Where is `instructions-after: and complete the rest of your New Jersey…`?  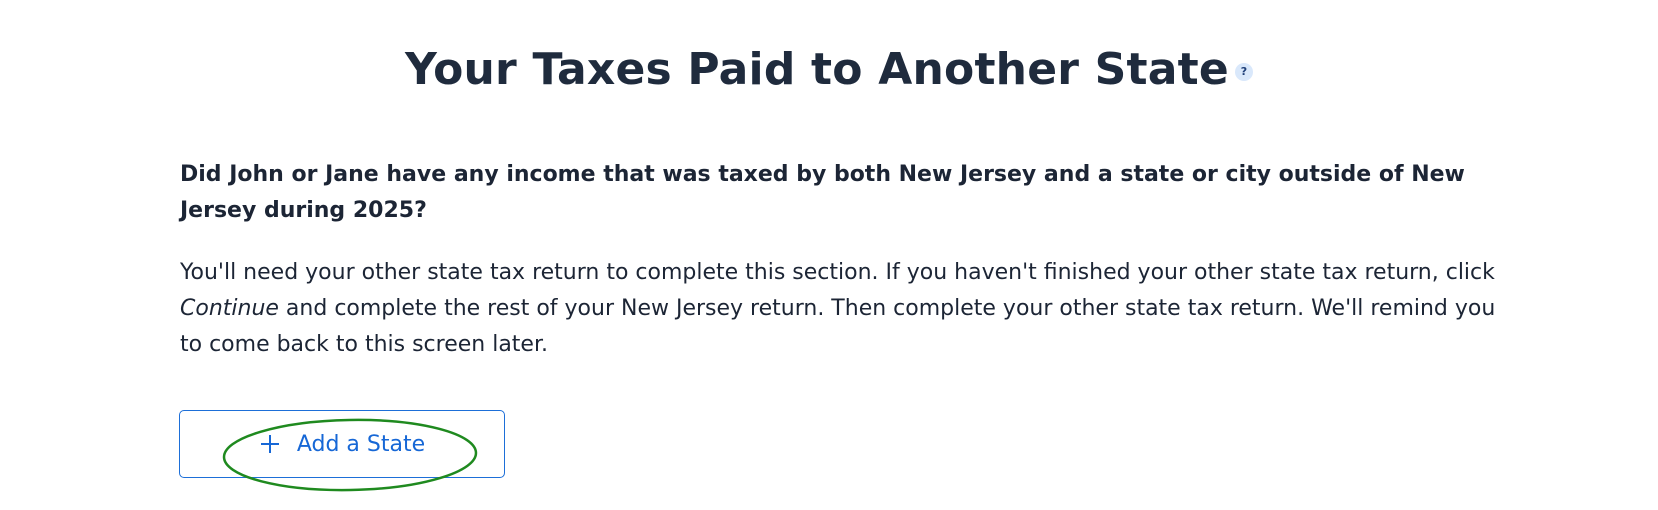
instructions-after: and complete the rest of your New Jersey… is located at coordinates (838, 326).